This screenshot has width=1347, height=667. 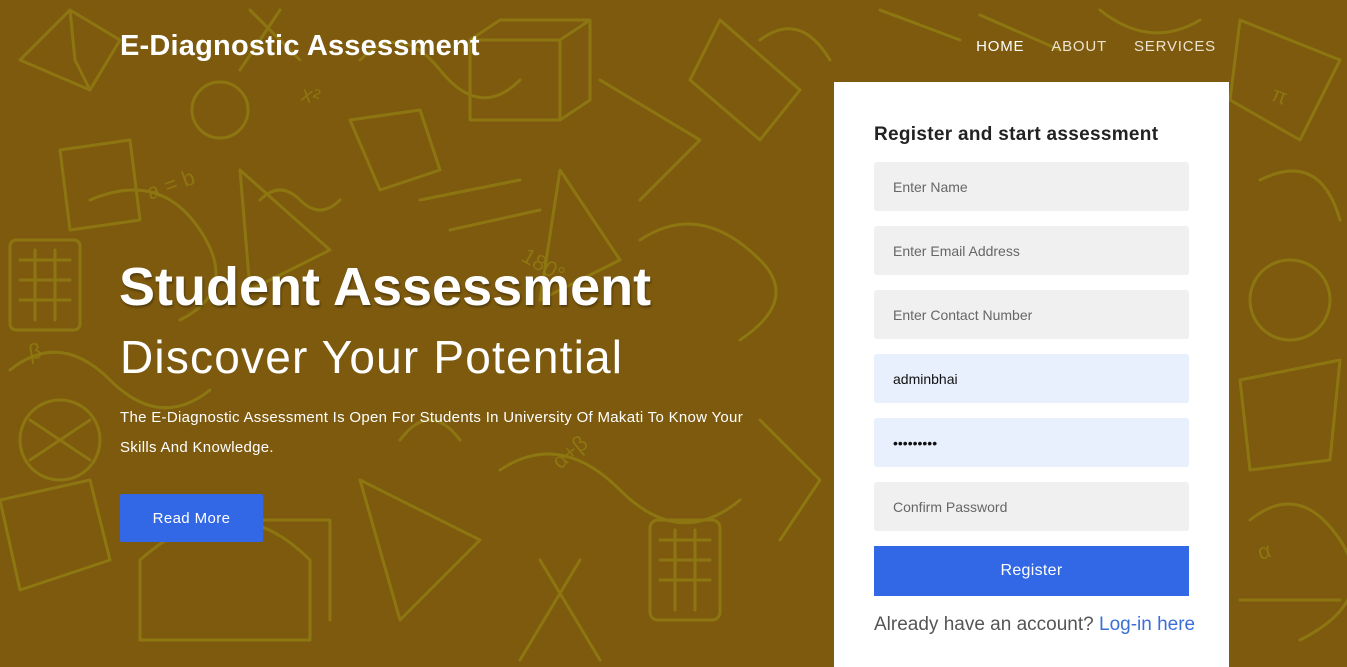 I want to click on svg-text: π, so click(x=1279, y=95).